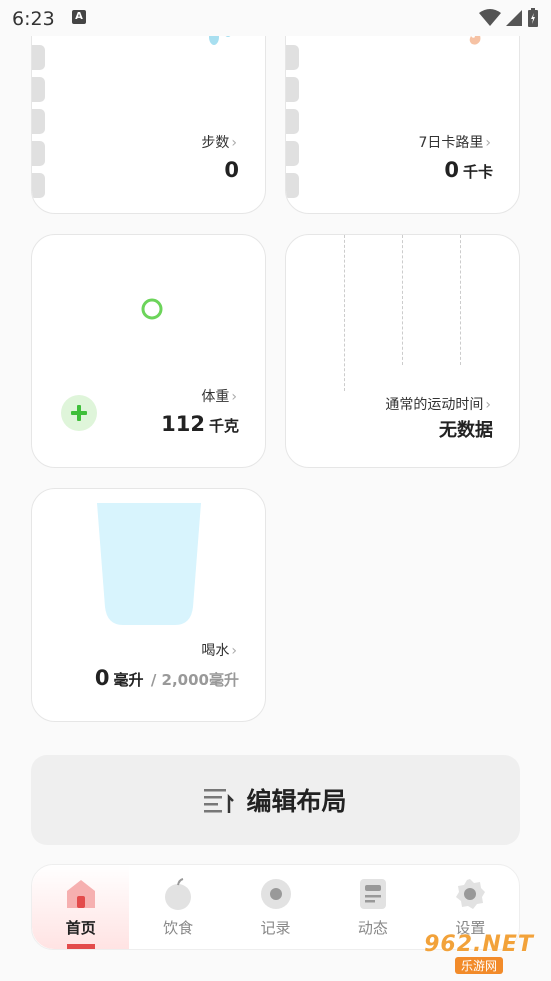  What do you see at coordinates (514, 18) in the screenshot?
I see `signal-icon` at bounding box center [514, 18].